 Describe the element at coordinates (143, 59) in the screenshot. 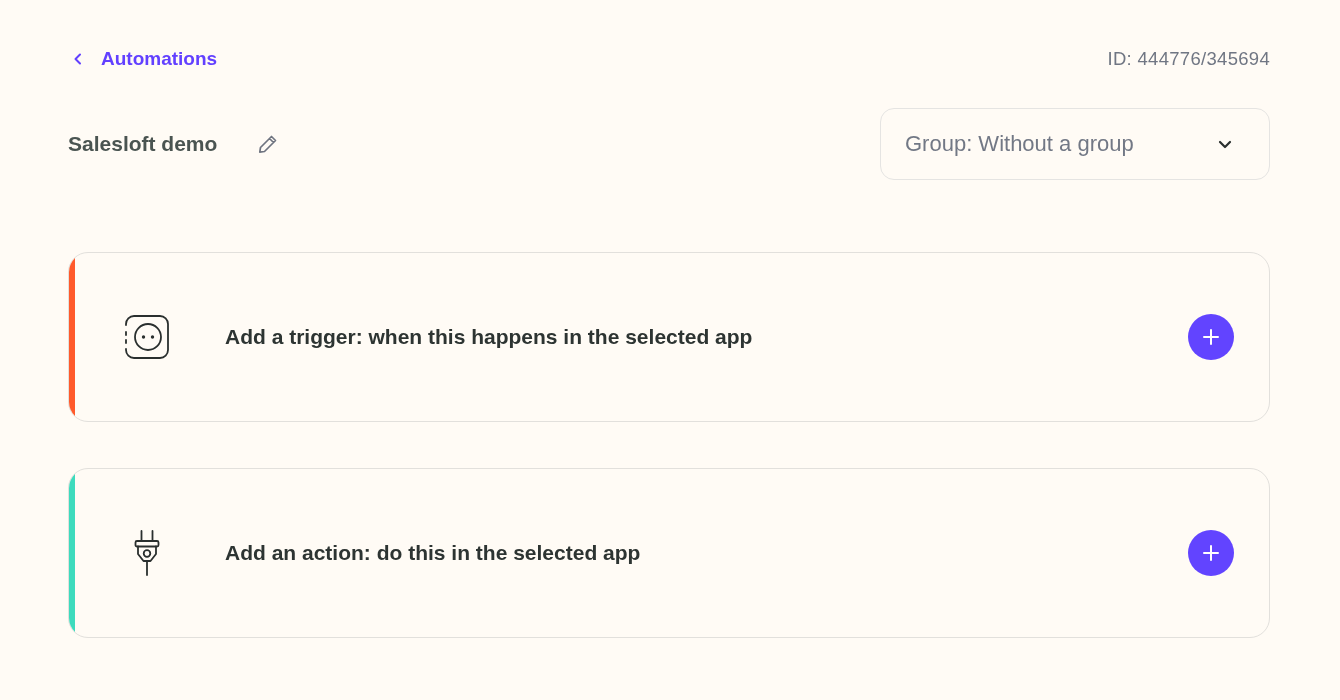

I see `back-link: Automations` at that location.